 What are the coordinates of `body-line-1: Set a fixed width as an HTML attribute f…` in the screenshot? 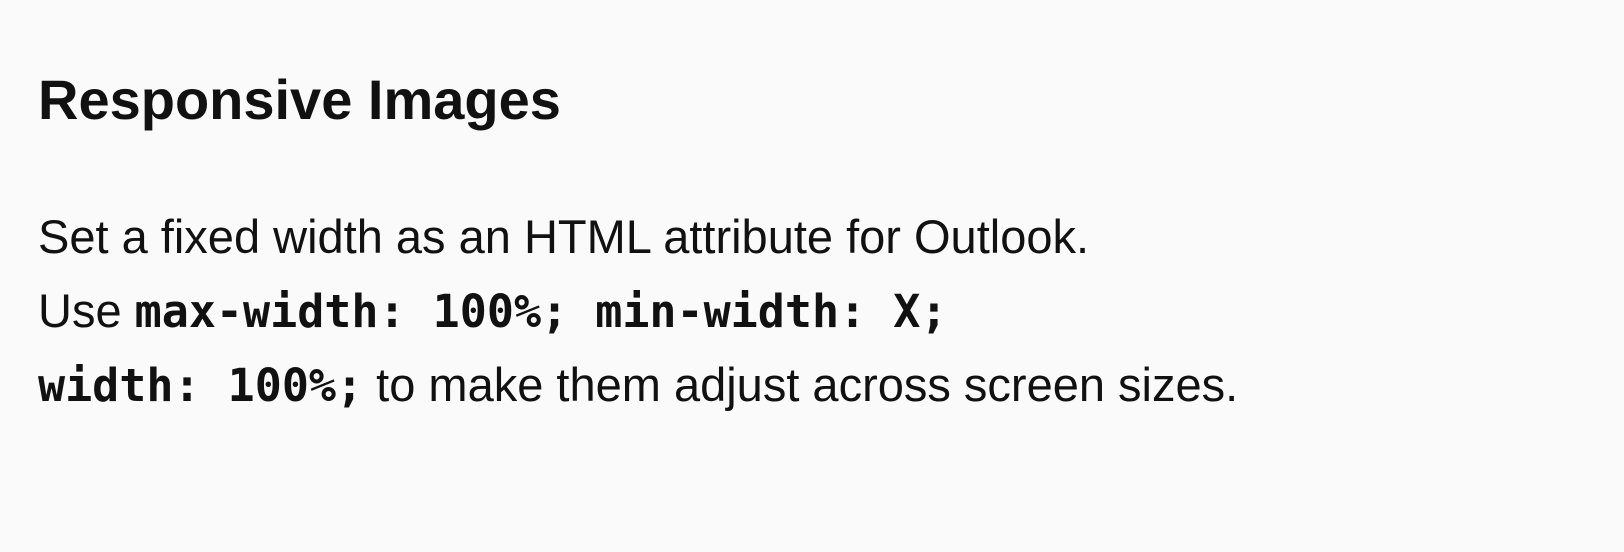 It's located at (638, 237).